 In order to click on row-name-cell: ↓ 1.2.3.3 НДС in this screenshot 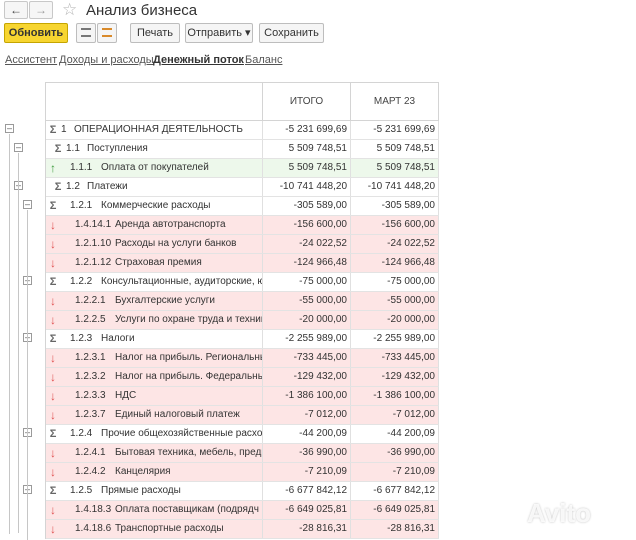, I will do `click(154, 396)`.